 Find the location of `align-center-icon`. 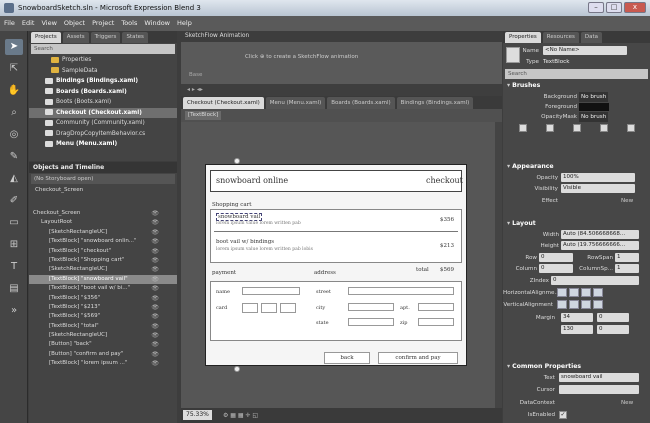

align-center-icon is located at coordinates (574, 292).